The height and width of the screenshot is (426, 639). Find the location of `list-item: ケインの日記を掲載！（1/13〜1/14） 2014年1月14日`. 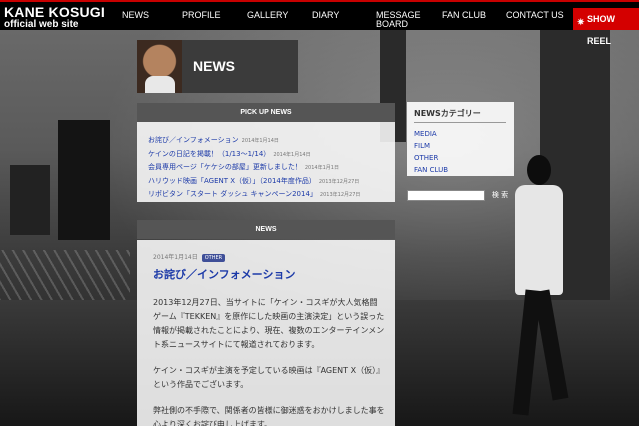

list-item: ケインの日記を掲載！（1/13〜1/14） 2014年1月14日 is located at coordinates (271, 155).